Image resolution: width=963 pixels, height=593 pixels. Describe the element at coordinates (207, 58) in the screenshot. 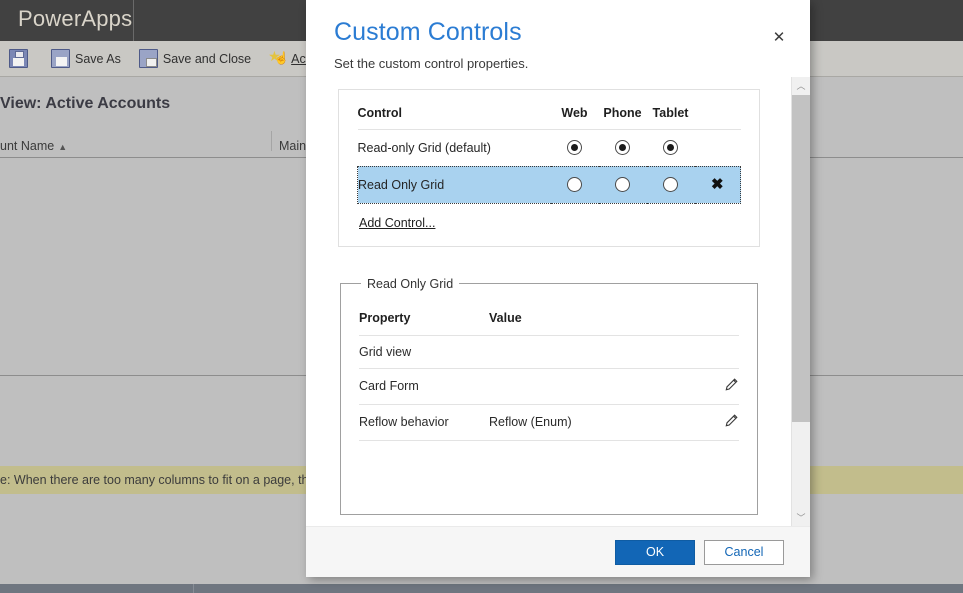

I see `save-and-close-label: Save and Close` at that location.